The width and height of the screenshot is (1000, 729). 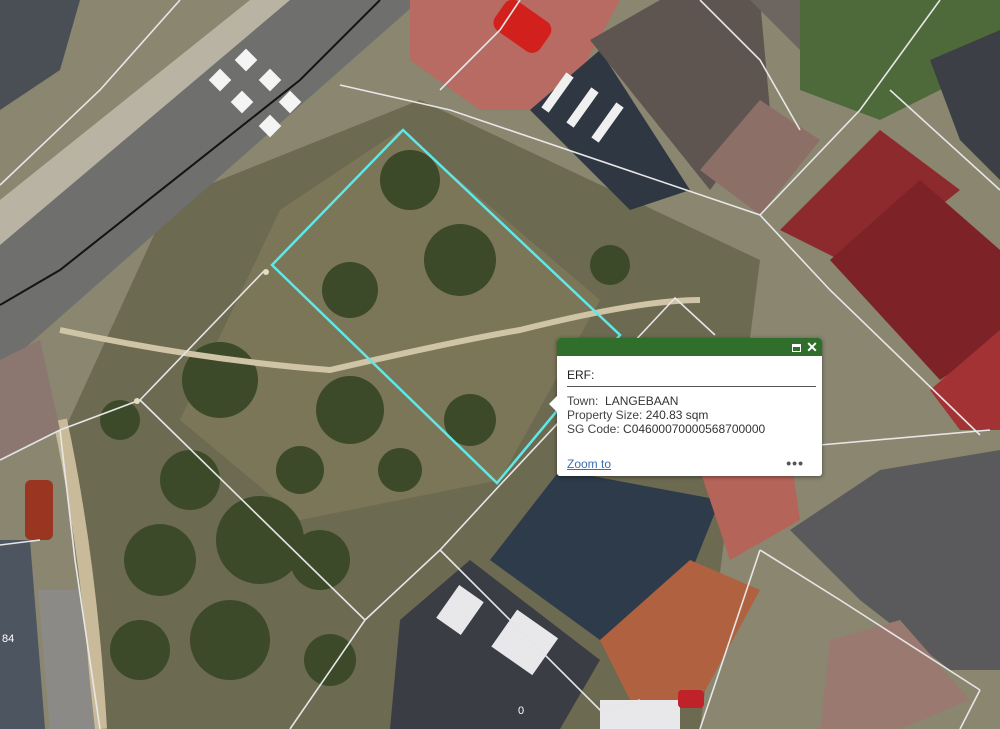 I want to click on field-sg-code: SG Code: C04600070000568700000, so click(x=666, y=429).